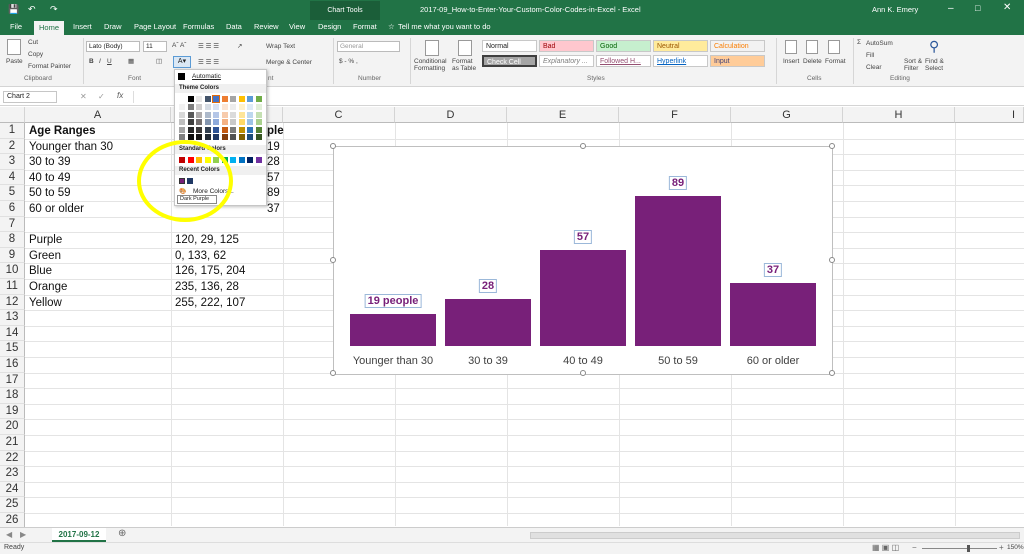 The width and height of the screenshot is (1024, 554). What do you see at coordinates (113, 26) in the screenshot?
I see `tab-draw: Draw` at bounding box center [113, 26].